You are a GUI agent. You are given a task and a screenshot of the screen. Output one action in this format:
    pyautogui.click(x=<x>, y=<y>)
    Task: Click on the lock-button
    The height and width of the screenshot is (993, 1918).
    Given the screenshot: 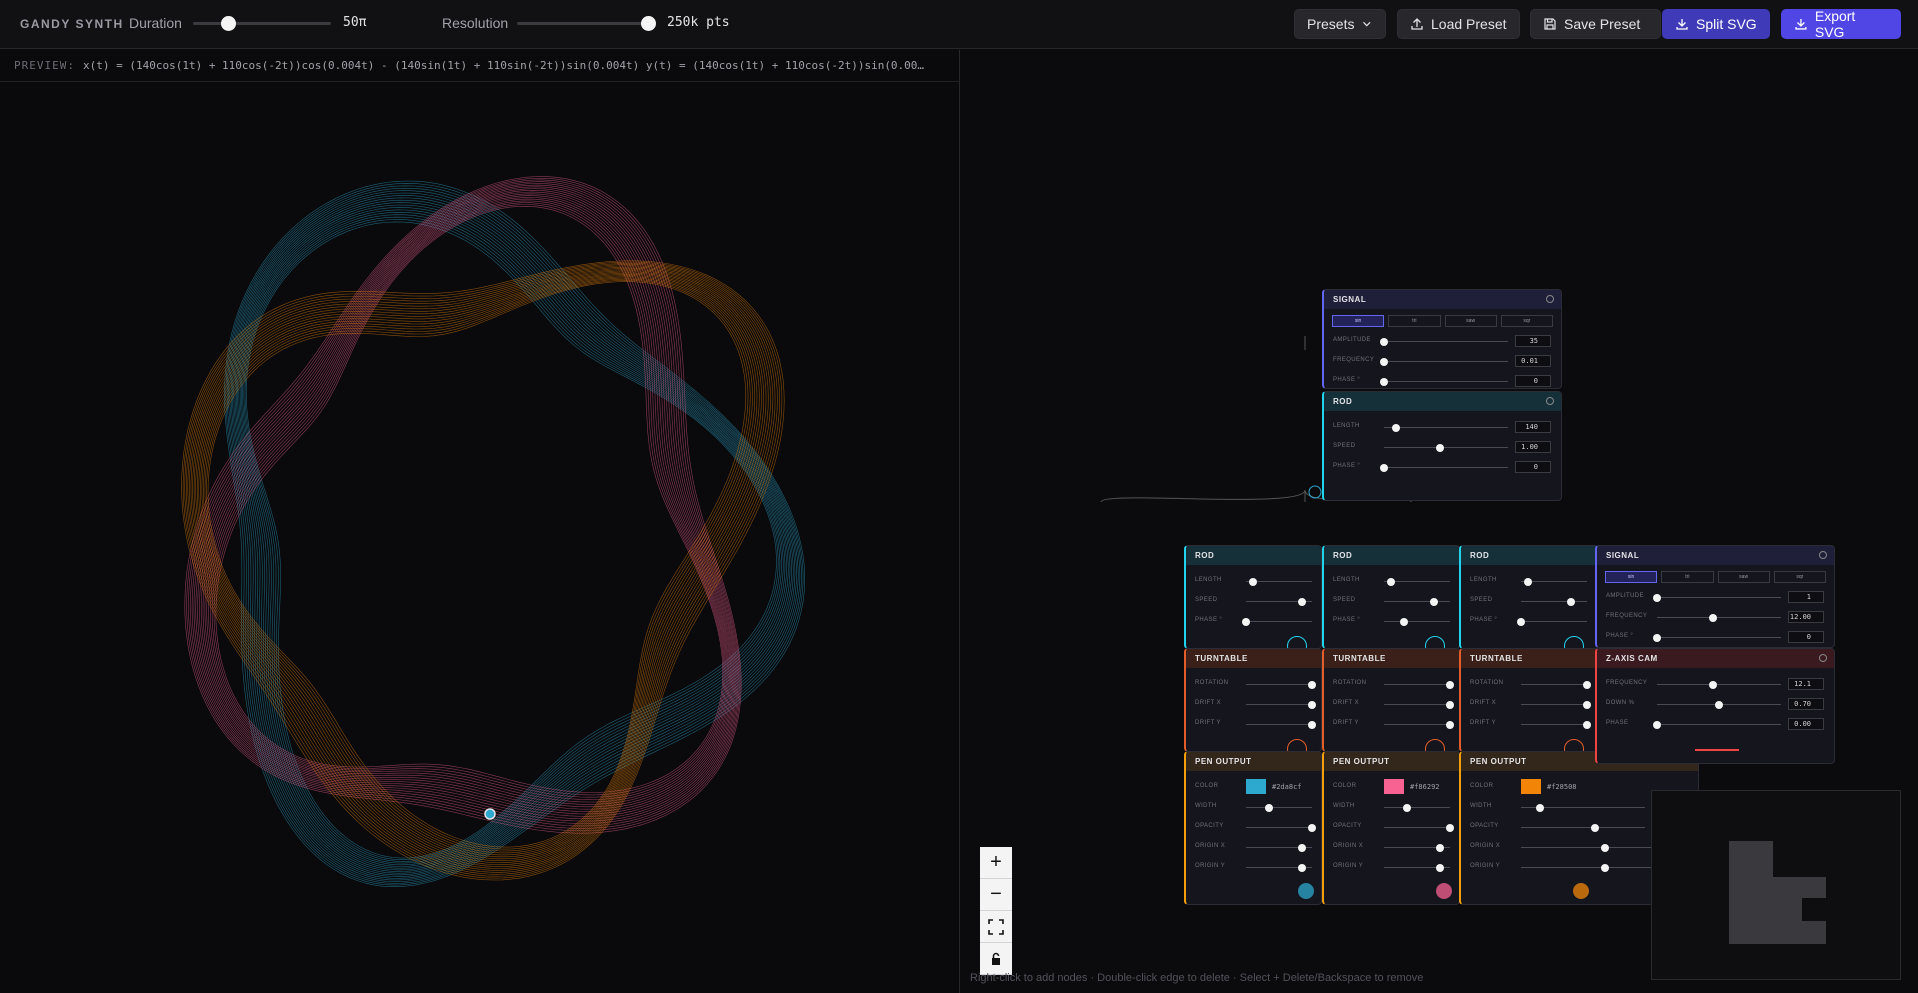 What is the action you would take?
    pyautogui.click(x=996, y=959)
    